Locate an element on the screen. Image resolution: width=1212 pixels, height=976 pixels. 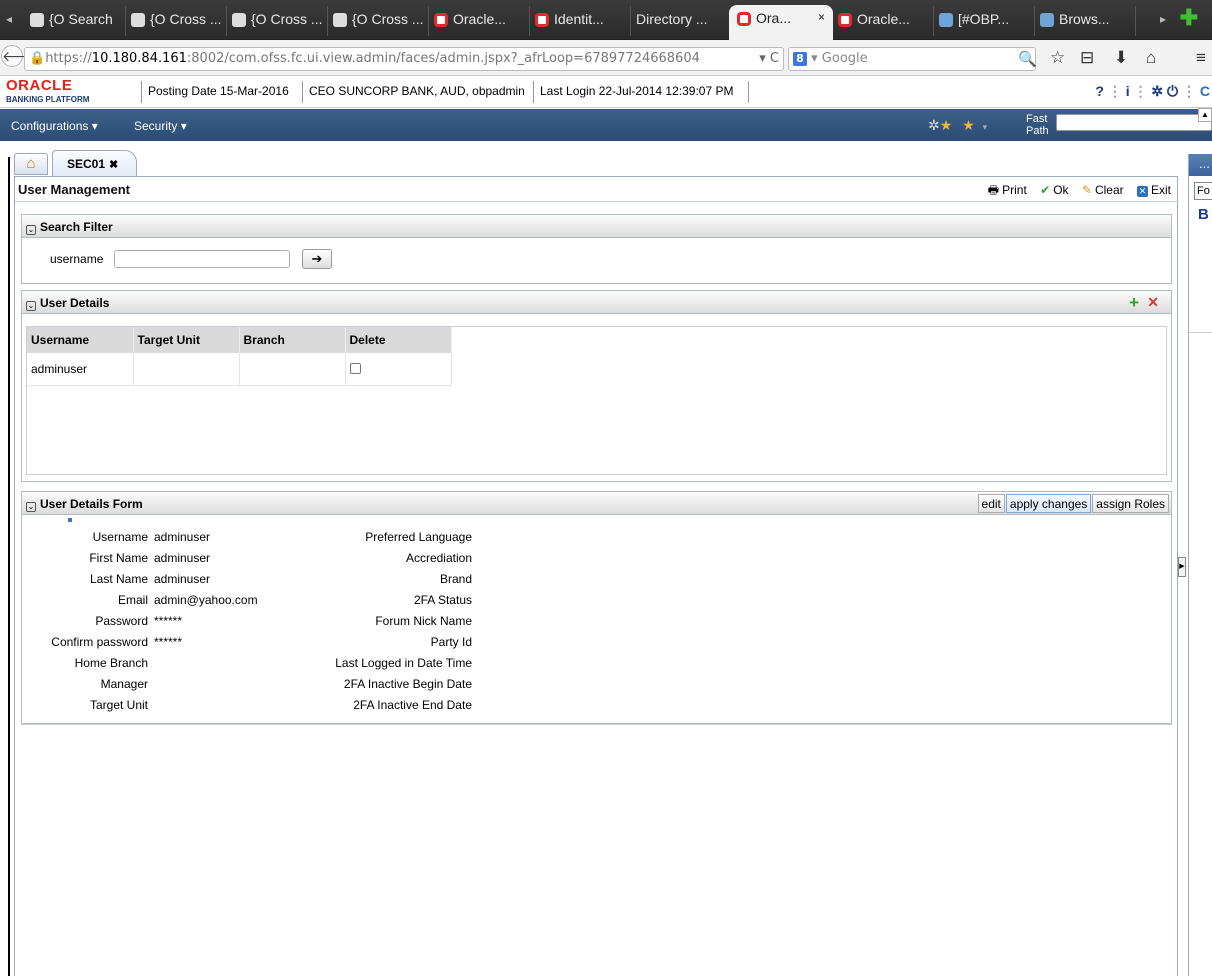
manage-favorites-icon: ✲ is located at coordinates (934, 125).